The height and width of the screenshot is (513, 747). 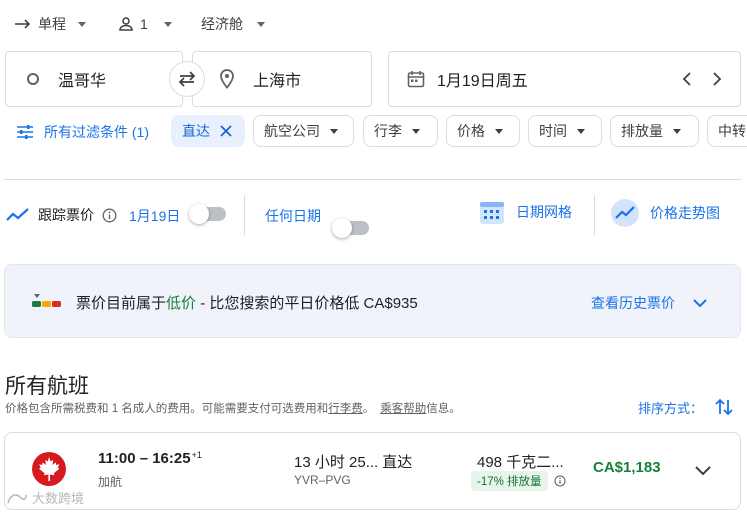 What do you see at coordinates (196, 131) in the screenshot?
I see `nonstop-label: 直达` at bounding box center [196, 131].